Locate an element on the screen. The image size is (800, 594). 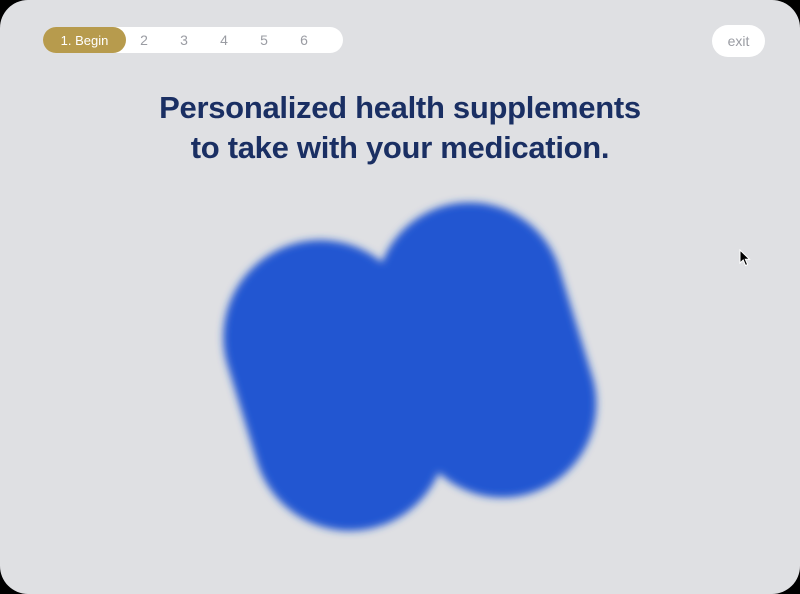
exit-button: exit is located at coordinates (738, 41).